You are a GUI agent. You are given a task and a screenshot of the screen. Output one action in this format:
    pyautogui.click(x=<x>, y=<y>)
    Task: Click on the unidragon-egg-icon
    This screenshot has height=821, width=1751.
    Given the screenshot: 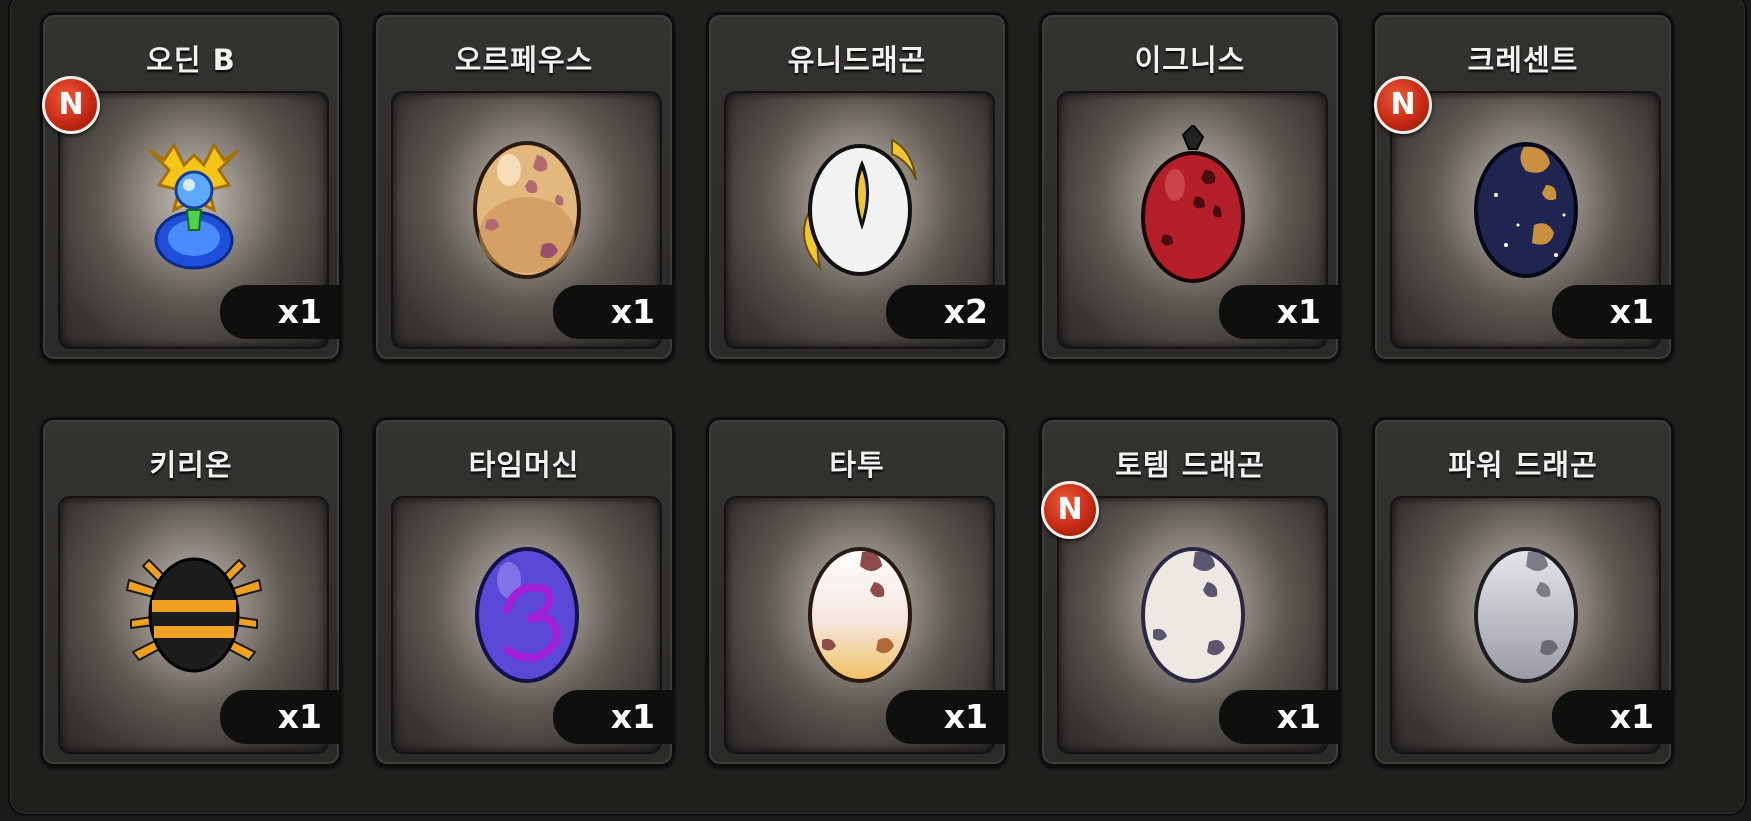 What is the action you would take?
    pyautogui.click(x=859, y=207)
    